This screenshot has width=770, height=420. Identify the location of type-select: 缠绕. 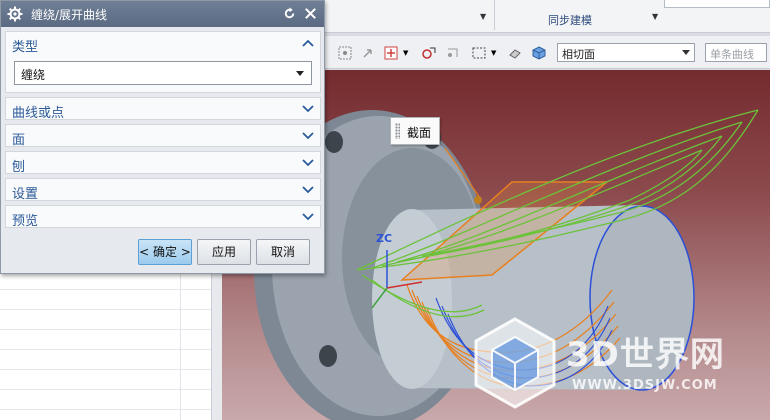
(163, 73).